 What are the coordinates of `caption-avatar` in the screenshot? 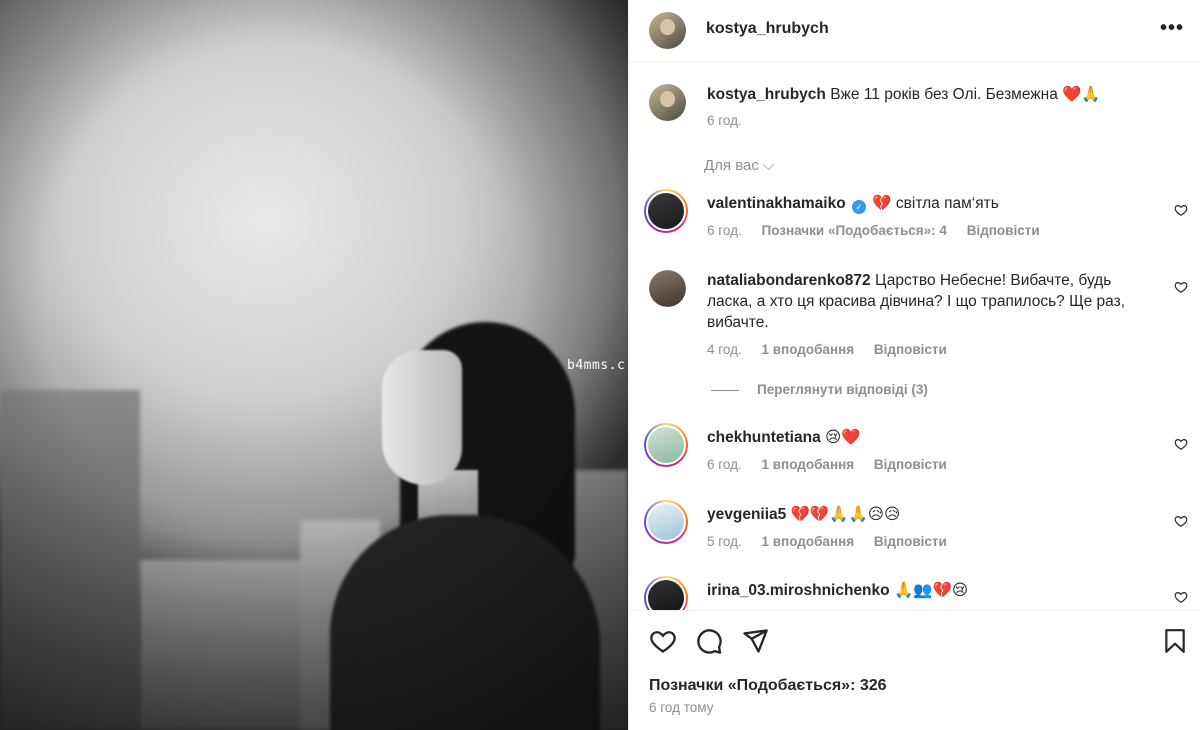 It's located at (667, 102).